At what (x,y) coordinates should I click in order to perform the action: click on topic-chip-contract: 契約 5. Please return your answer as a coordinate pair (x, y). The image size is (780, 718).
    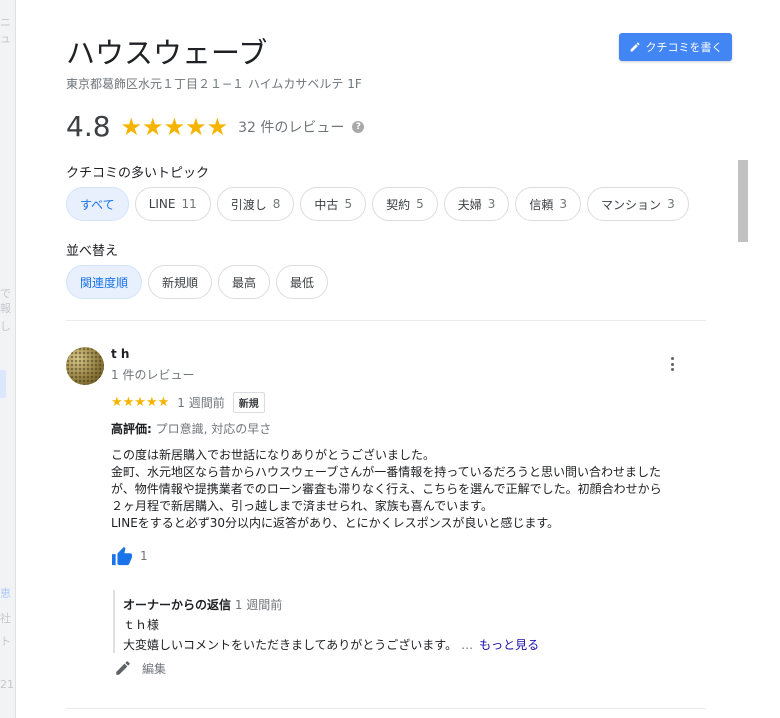
    Looking at the image, I should click on (405, 204).